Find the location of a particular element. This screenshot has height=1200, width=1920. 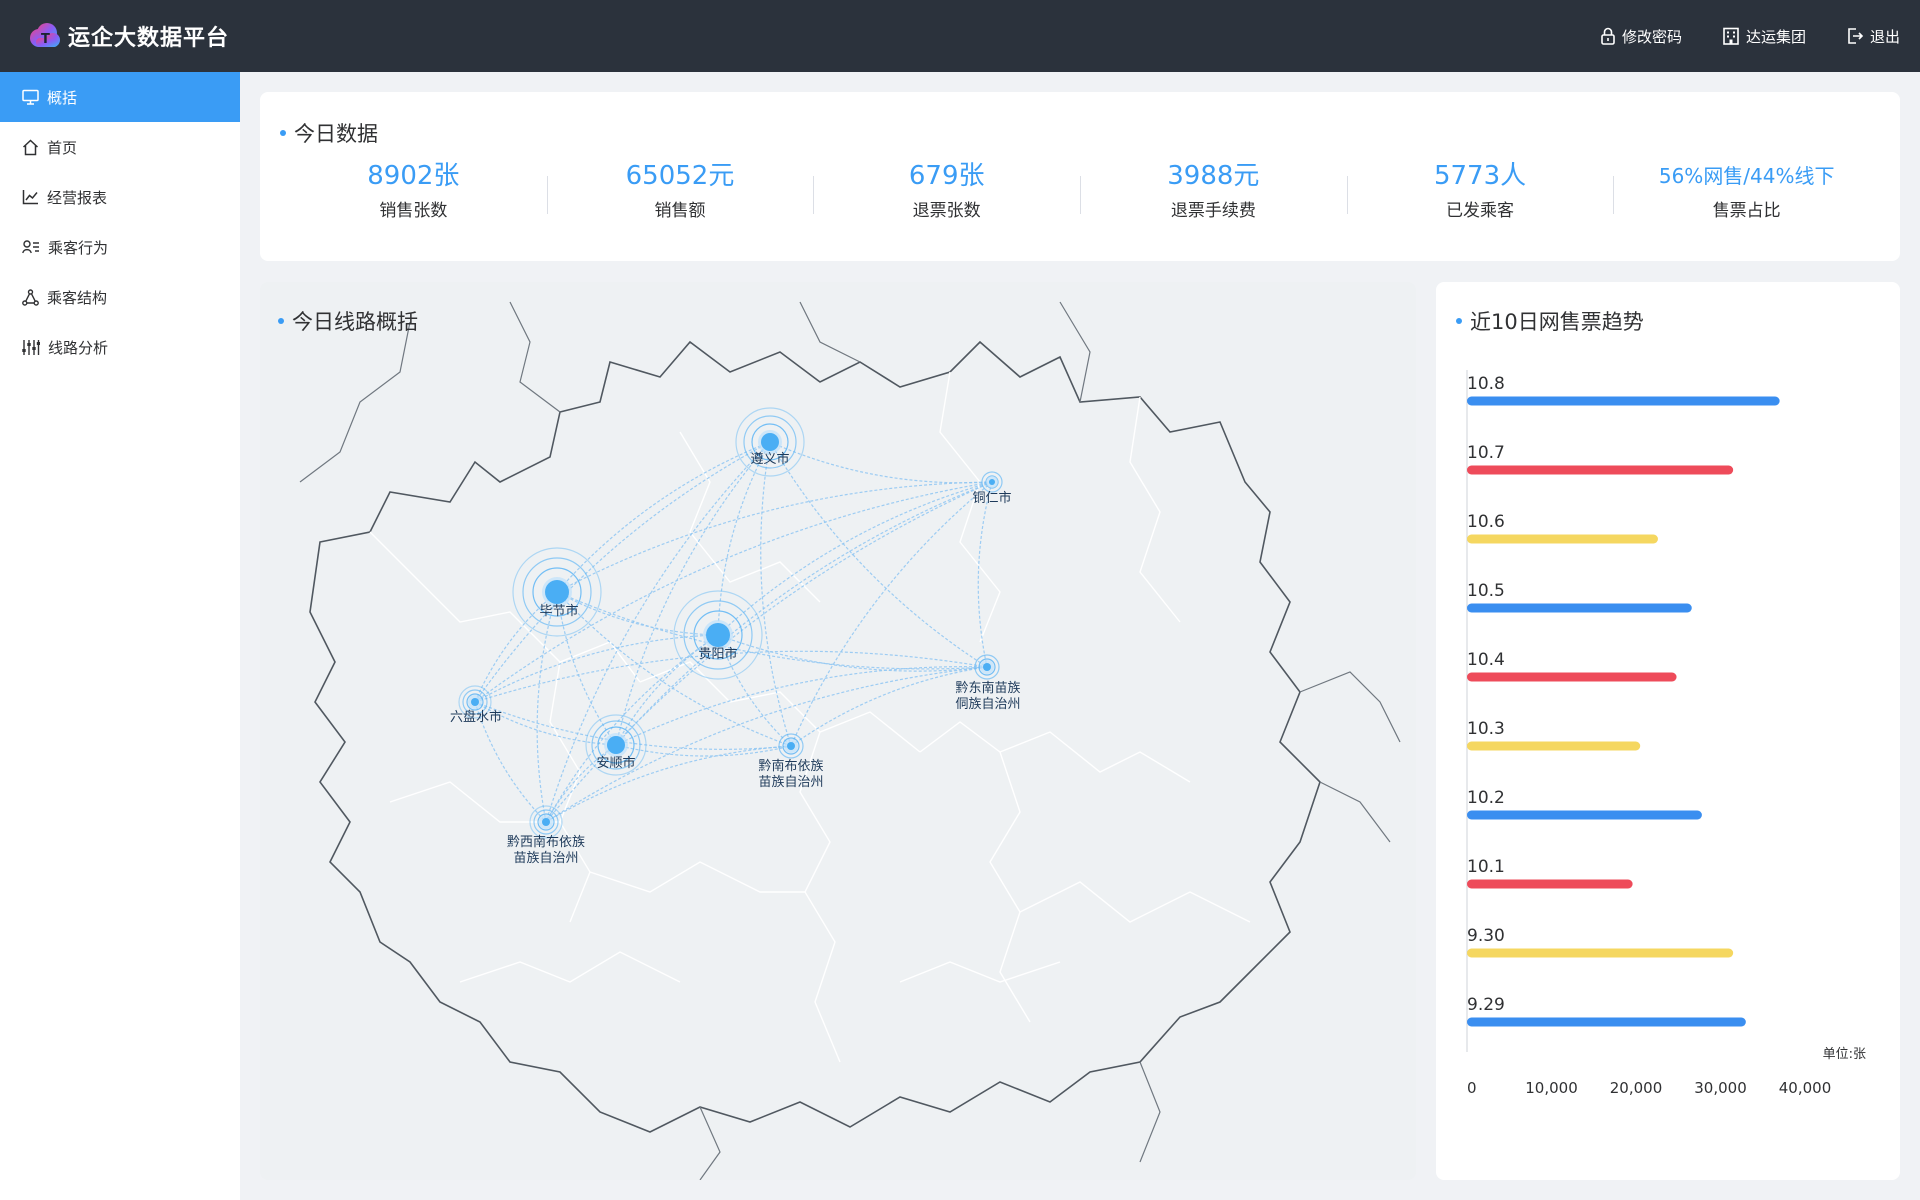

share-icon is located at coordinates (30, 297).